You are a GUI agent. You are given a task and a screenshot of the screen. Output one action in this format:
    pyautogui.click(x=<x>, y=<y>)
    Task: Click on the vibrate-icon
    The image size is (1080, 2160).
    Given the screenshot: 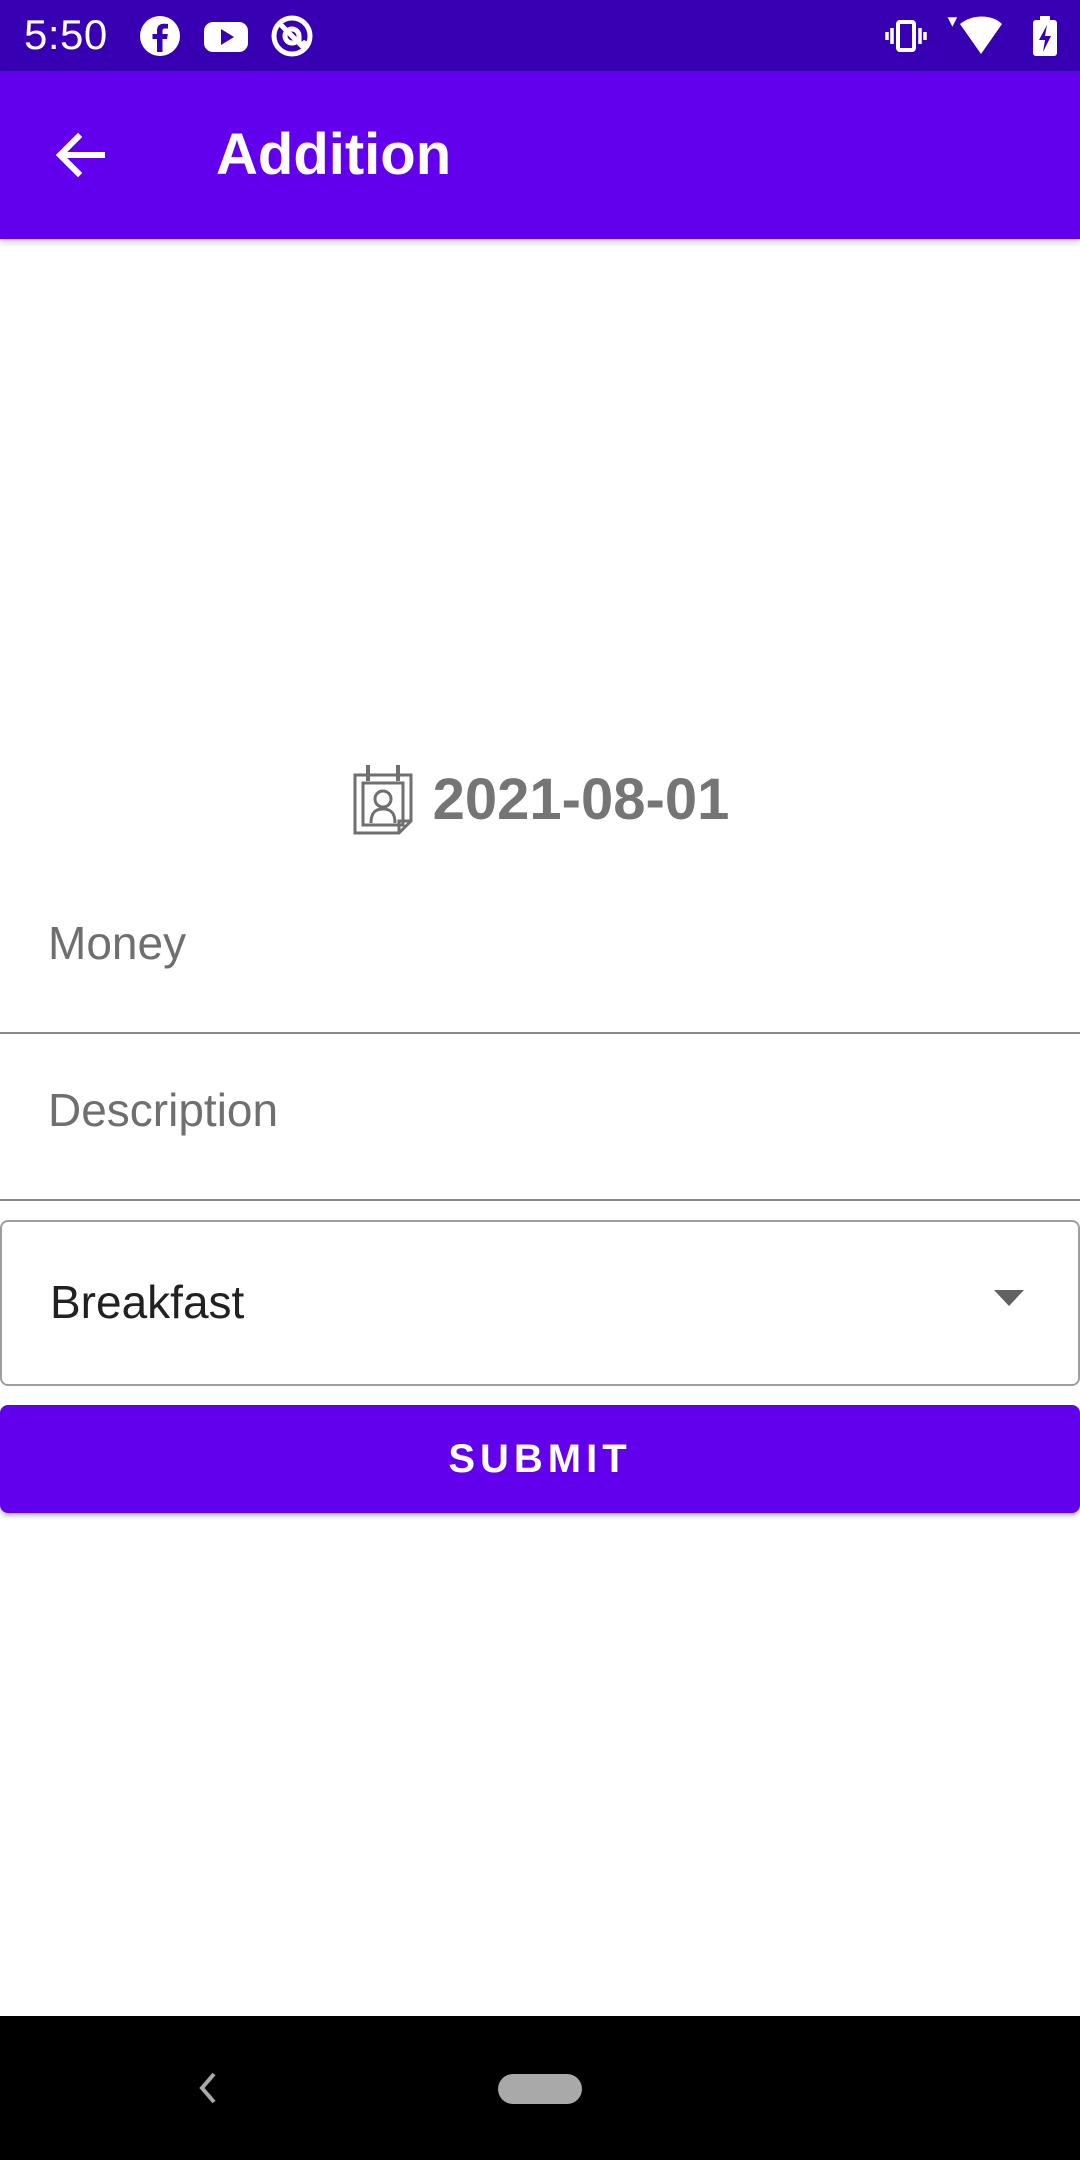 What is the action you would take?
    pyautogui.click(x=906, y=36)
    